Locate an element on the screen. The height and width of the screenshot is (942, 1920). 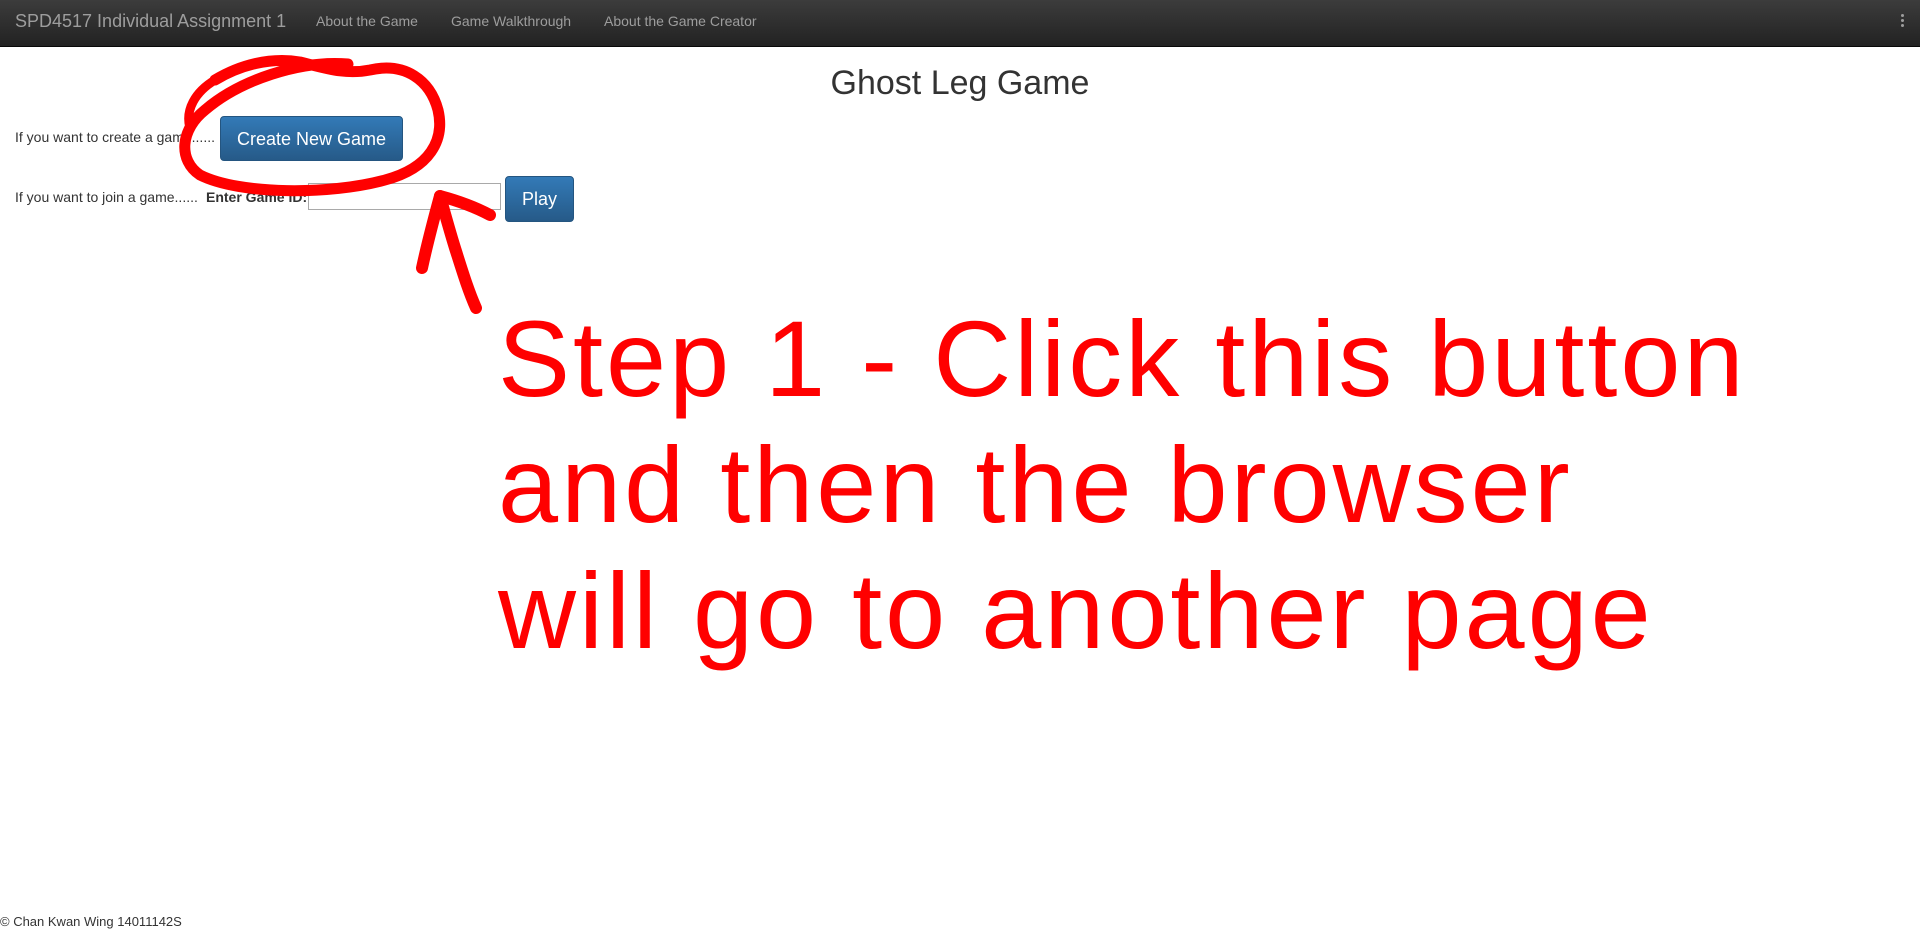
page-title: Ghost Leg Game is located at coordinates (960, 83).